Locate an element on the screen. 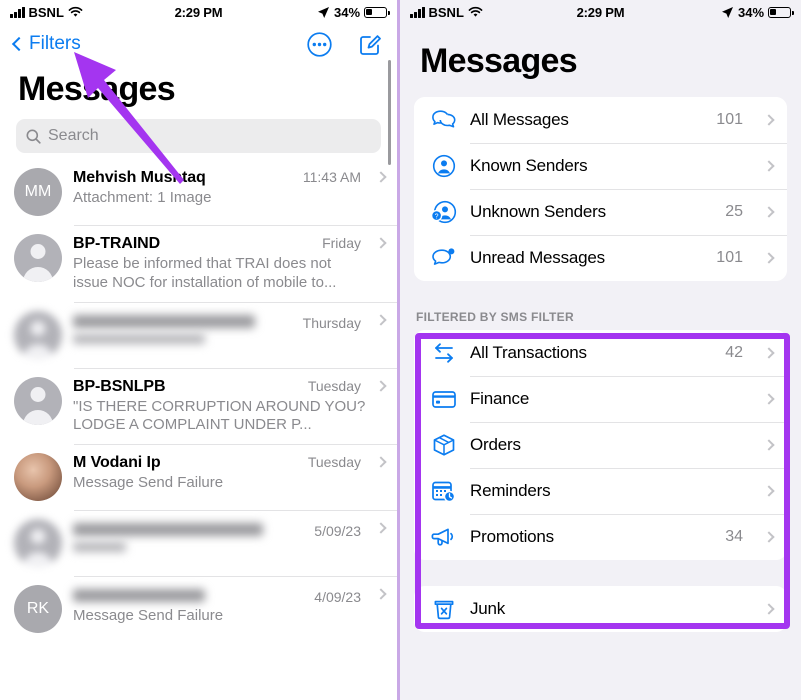 The width and height of the screenshot is (801, 700). avatar: RK is located at coordinates (38, 609).